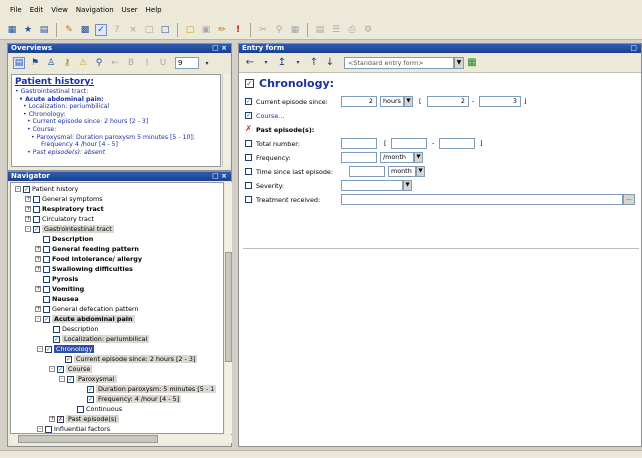 Image resolution: width=642 pixels, height=458 pixels. I want to click on tree-node-pyrosis: Pyrosis, so click(56, 279).